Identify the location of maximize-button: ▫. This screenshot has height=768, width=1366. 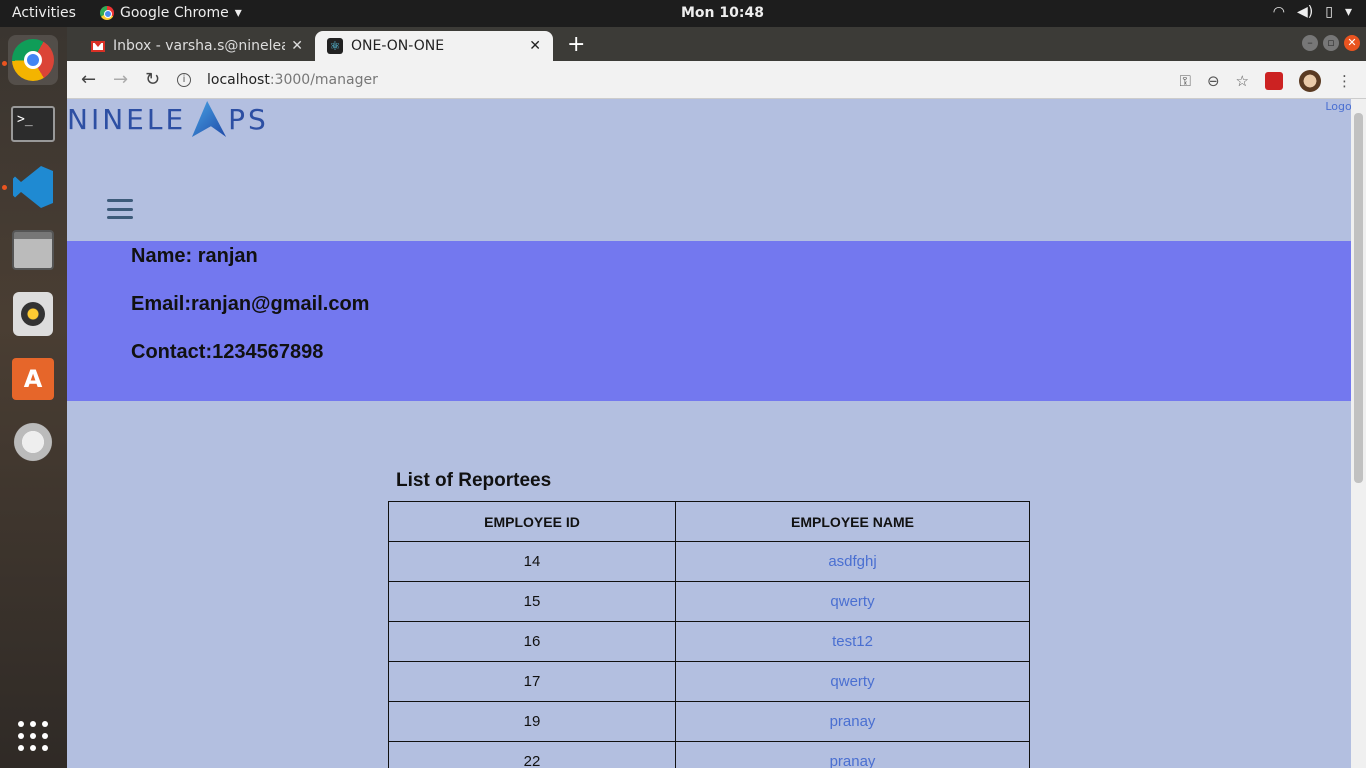
(1331, 43).